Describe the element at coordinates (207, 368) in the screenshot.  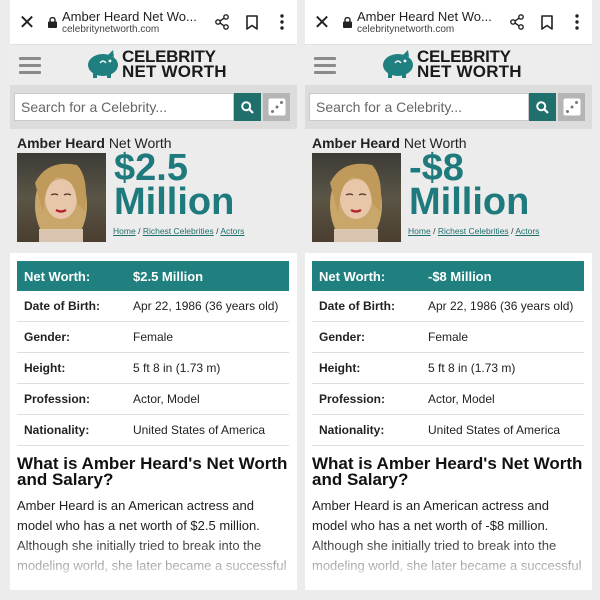
I see `fact-value: 5 ft 8 in (1.73 m)` at that location.